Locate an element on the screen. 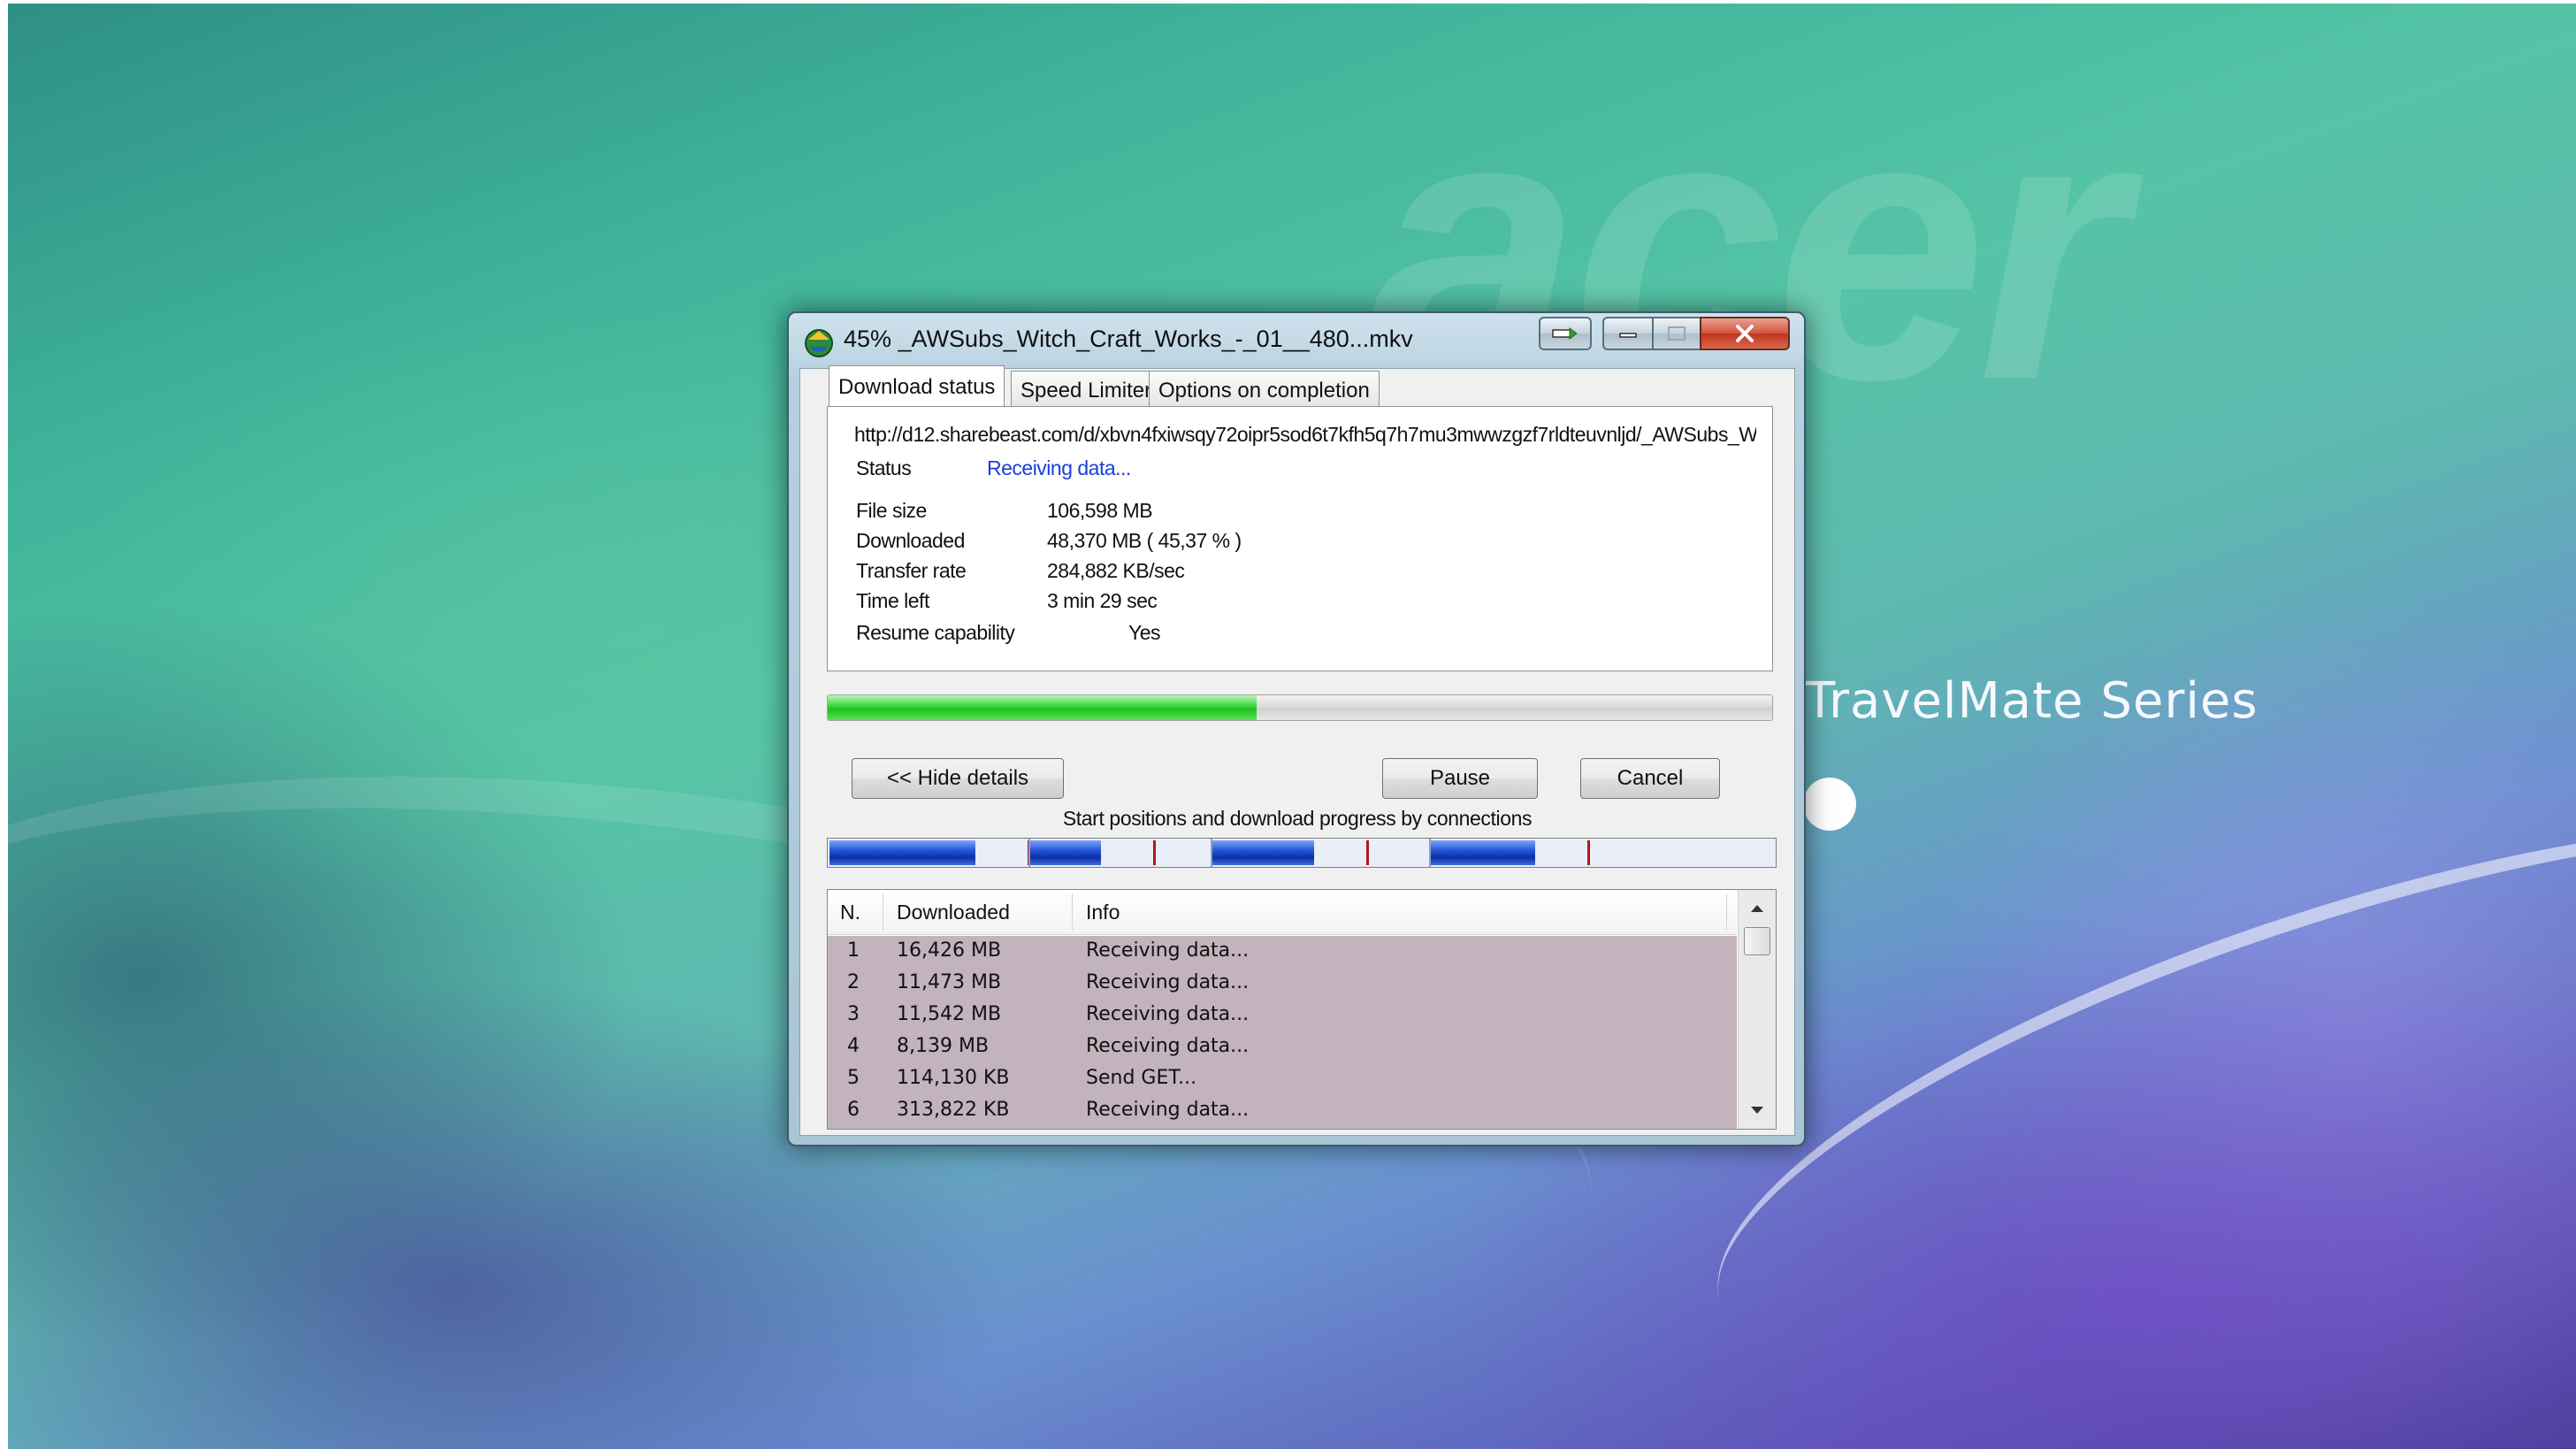 The width and height of the screenshot is (2576, 1449). idm-globe-icon is located at coordinates (819, 343).